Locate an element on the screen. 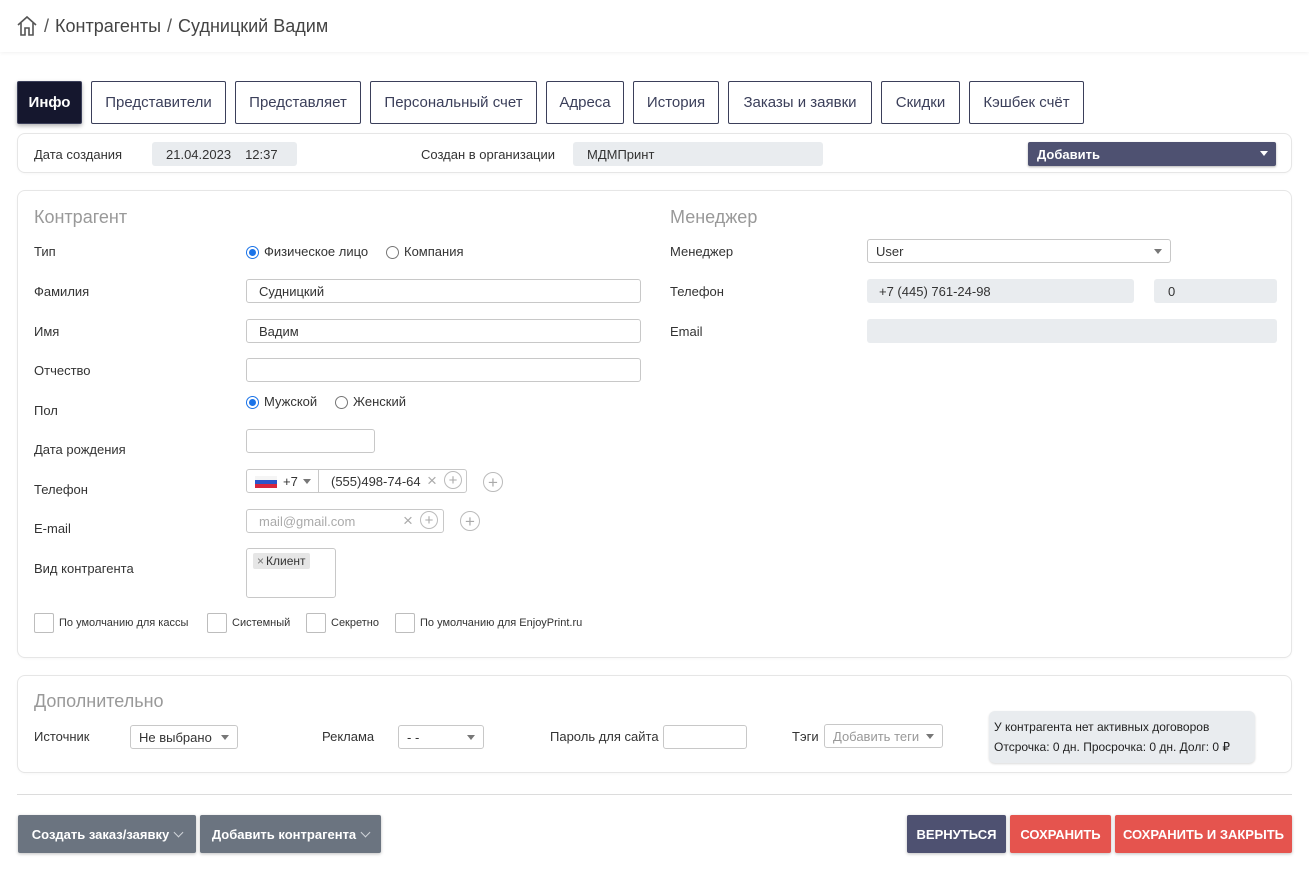  password-label: Пароль для сайта is located at coordinates (604, 736).